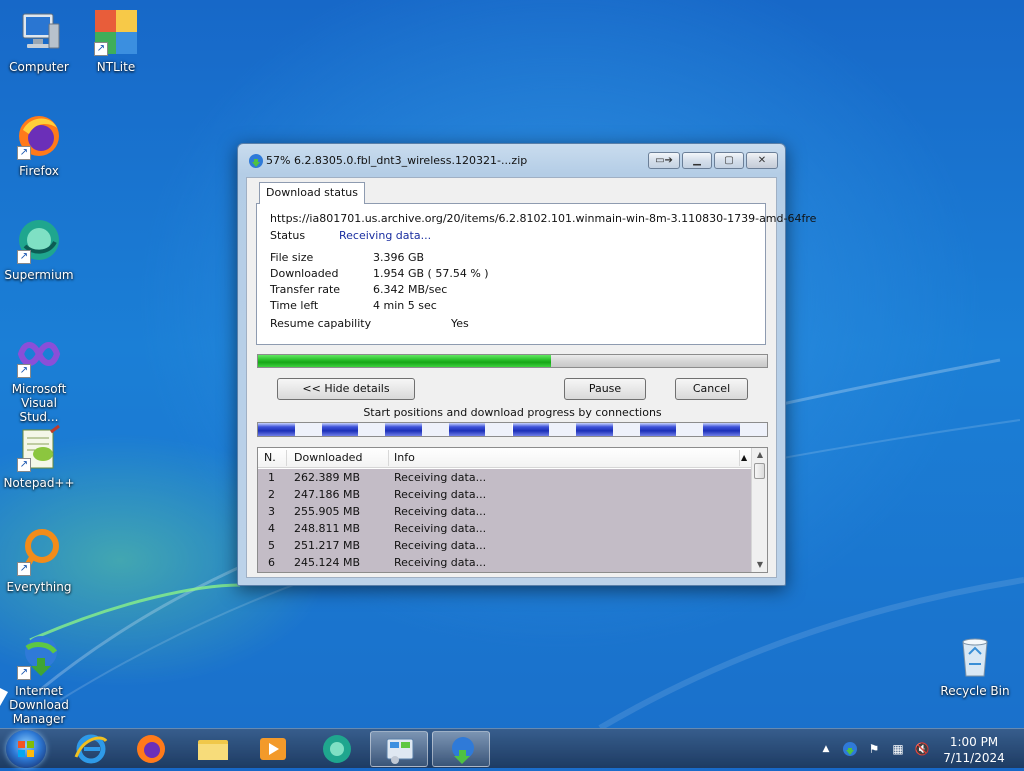 This screenshot has height=771, width=1024. Describe the element at coordinates (404, 457) in the screenshot. I see `column-header-info: Info` at that location.